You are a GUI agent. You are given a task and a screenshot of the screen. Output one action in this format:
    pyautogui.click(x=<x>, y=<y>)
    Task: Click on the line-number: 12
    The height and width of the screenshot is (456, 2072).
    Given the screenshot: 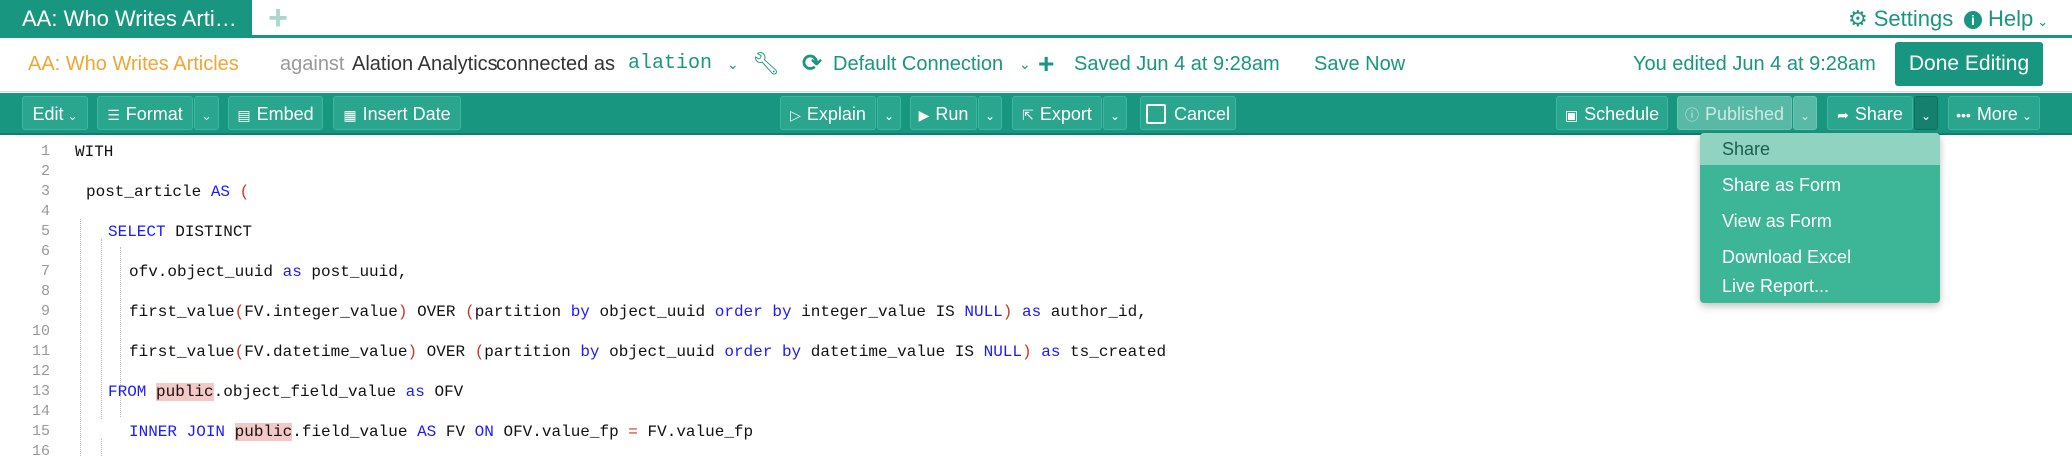 What is the action you would take?
    pyautogui.click(x=40, y=371)
    